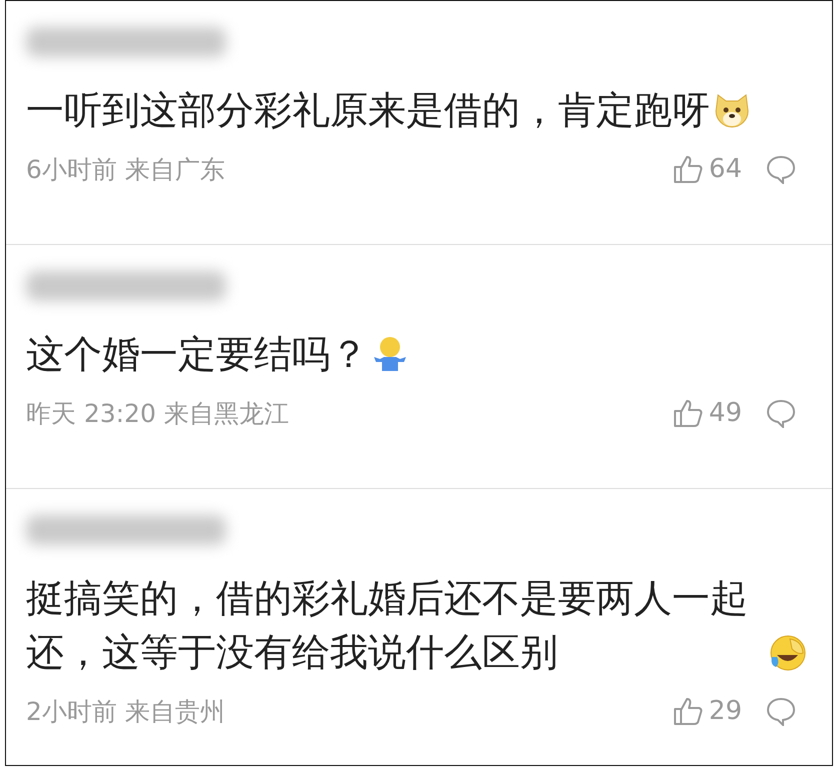 The height and width of the screenshot is (769, 837). Describe the element at coordinates (788, 653) in the screenshot. I see `laughing-face-icon` at that location.